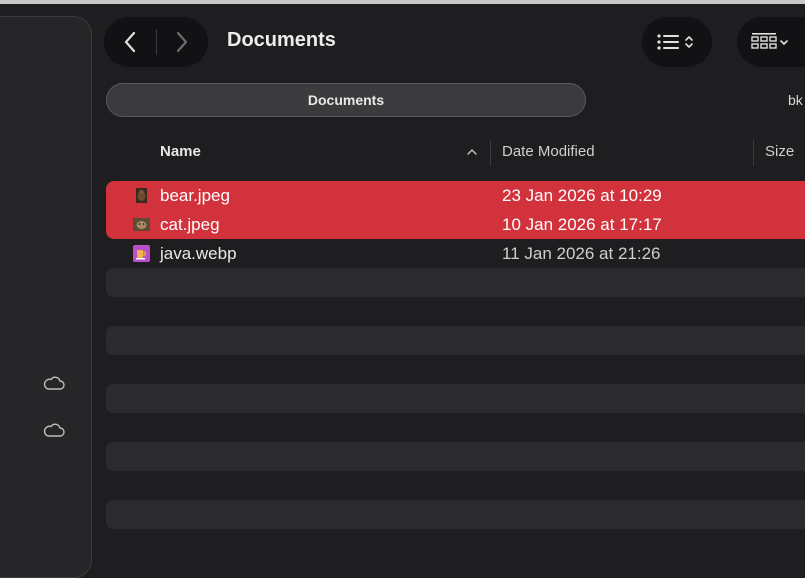 Image resolution: width=805 pixels, height=578 pixels. What do you see at coordinates (455, 195) in the screenshot?
I see `file-row-bear: bear.jpeg 23 Jan 2026 at 10:29` at bounding box center [455, 195].